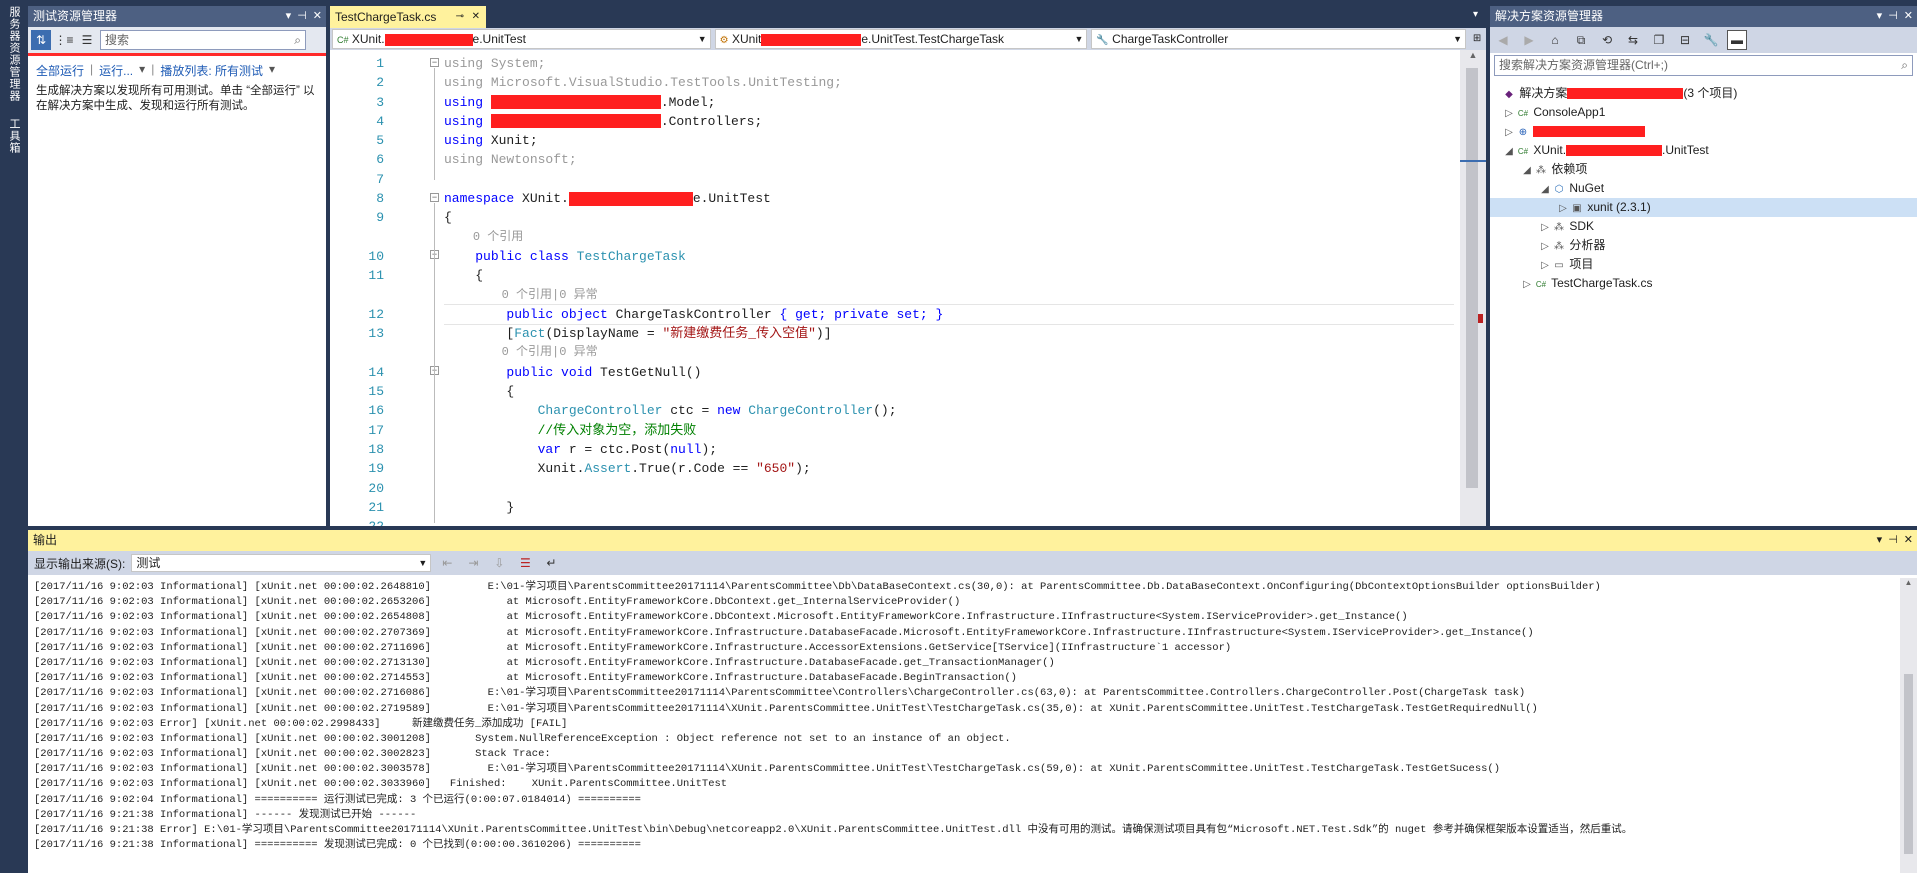  I want to click on tab-close-icon: ✕, so click(476, 17).